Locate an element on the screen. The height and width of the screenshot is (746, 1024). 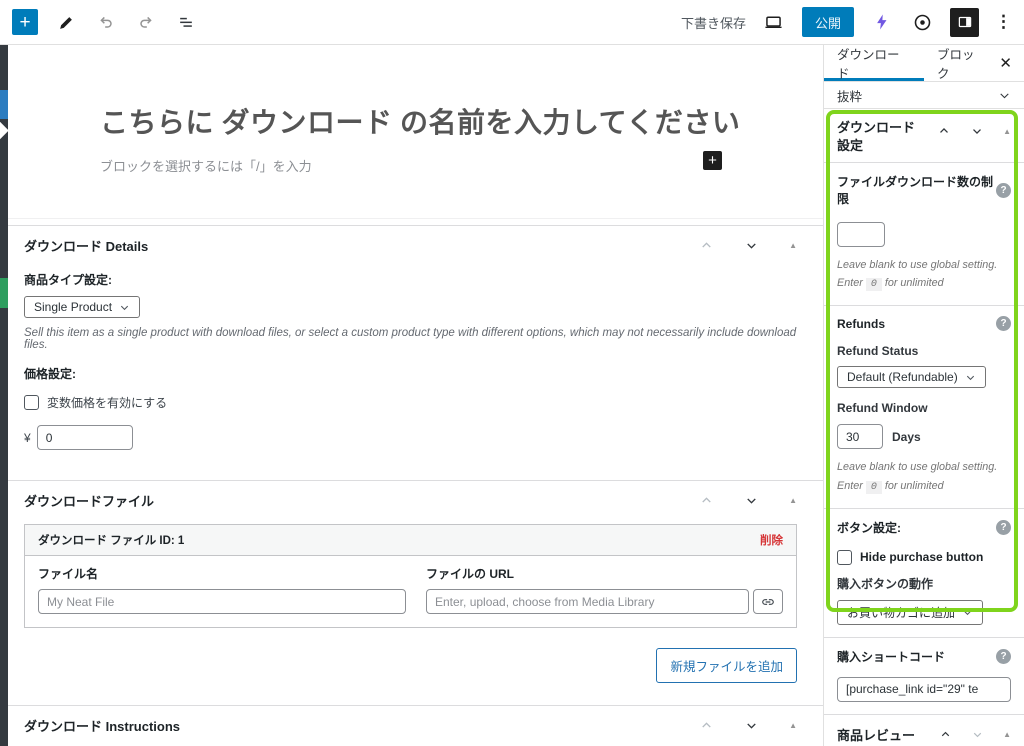
excerpt-panel-toggle: 抜粋 is located at coordinates (924, 95).